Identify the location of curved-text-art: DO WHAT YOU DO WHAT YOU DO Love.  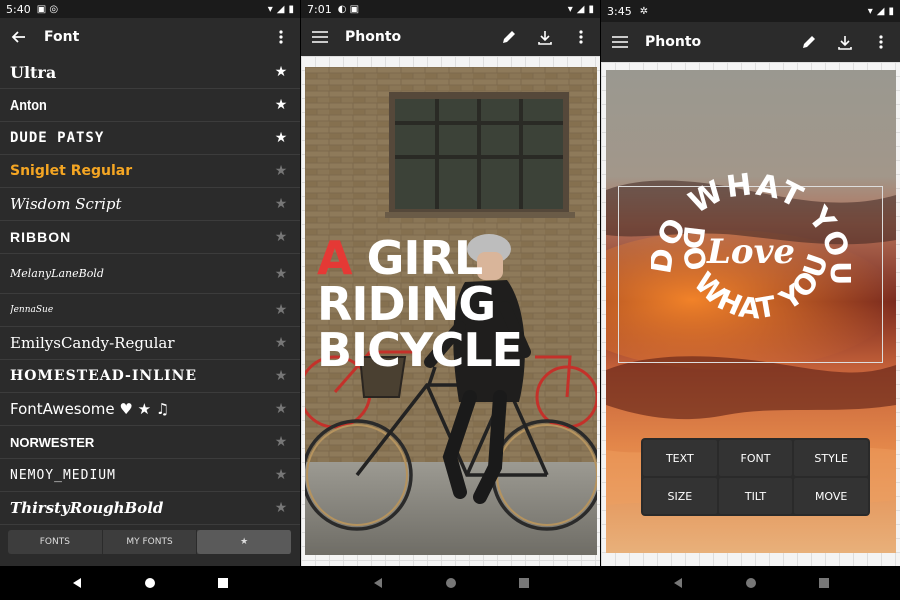
(751, 255).